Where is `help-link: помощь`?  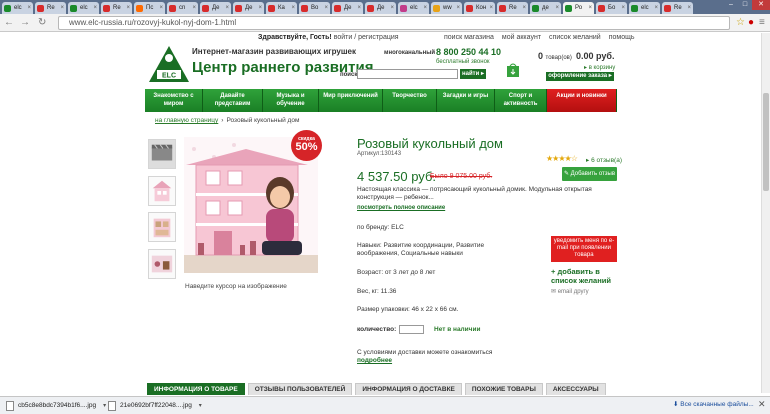
help-link: помощь is located at coordinates (622, 37).